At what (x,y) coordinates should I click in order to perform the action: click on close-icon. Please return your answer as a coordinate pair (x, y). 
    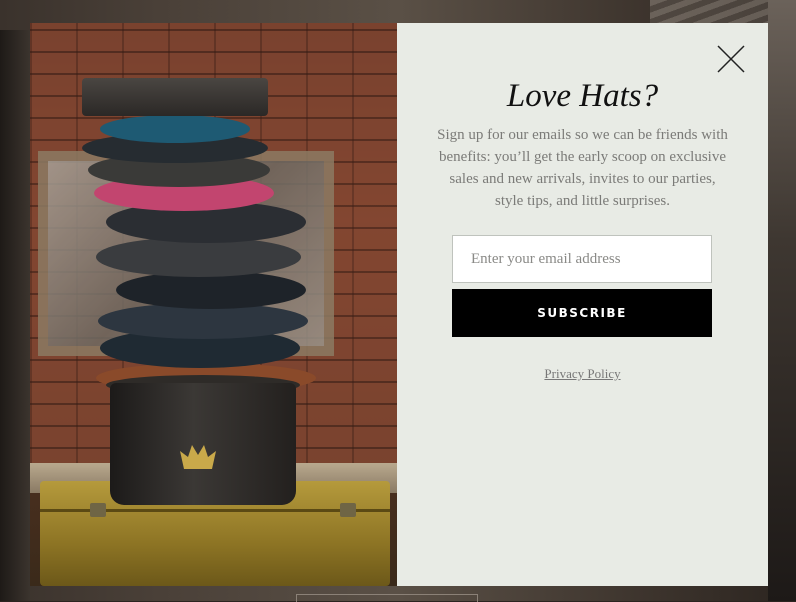
    Looking at the image, I should click on (731, 59).